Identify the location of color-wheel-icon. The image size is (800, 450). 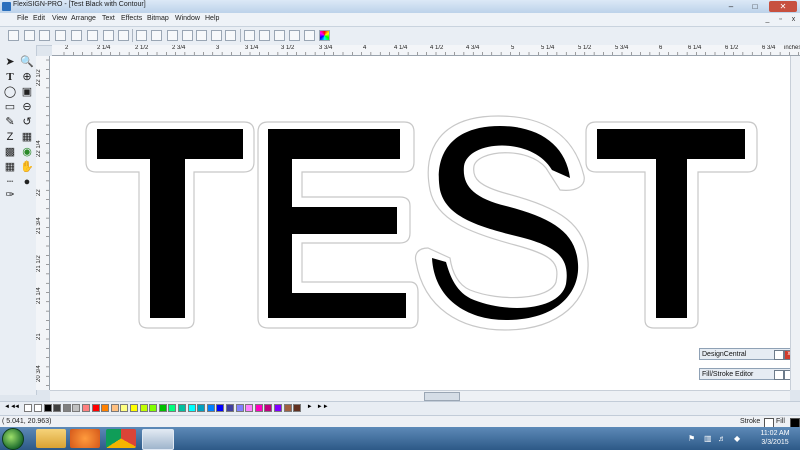
(294, 35).